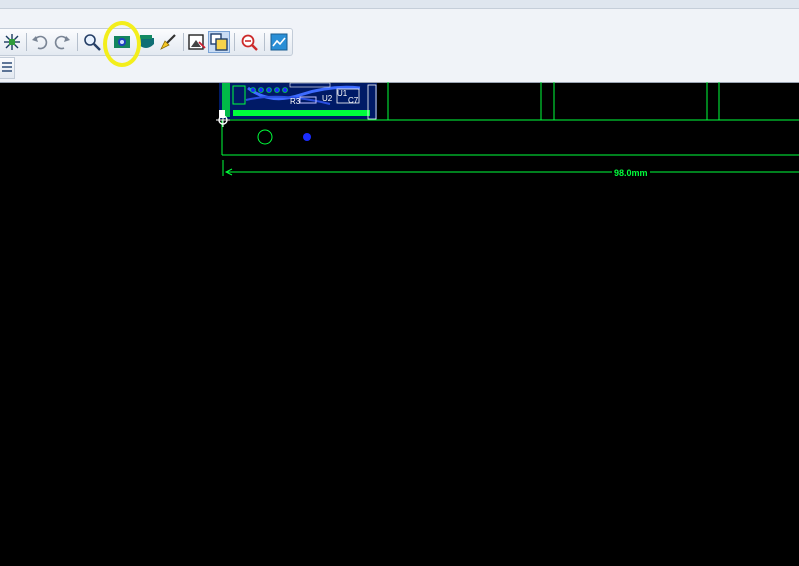 This screenshot has width=799, height=566. What do you see at coordinates (510, 168) in the screenshot?
I see `dimension-line` at bounding box center [510, 168].